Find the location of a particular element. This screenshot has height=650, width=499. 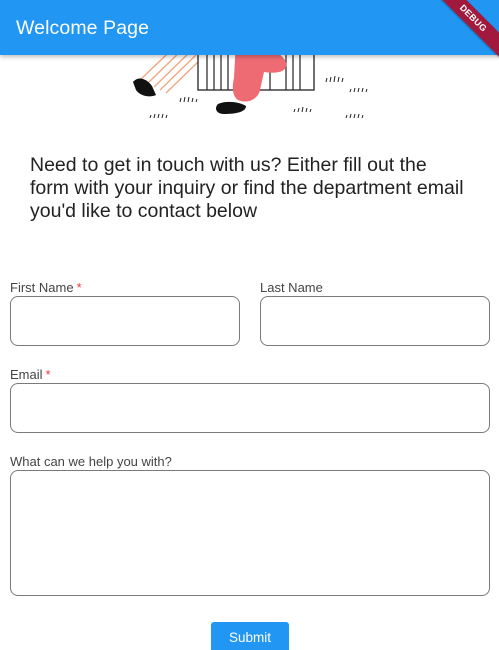

debug-banner: DEBUG is located at coordinates (464, 35).